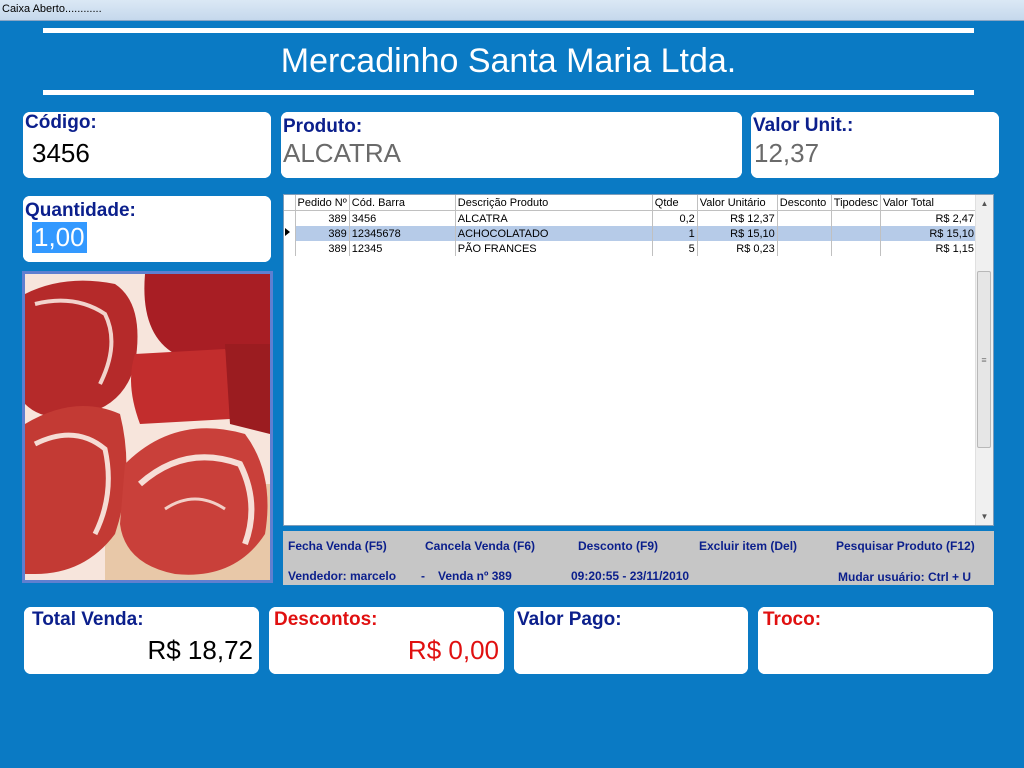  What do you see at coordinates (147, 145) in the screenshot?
I see `codigo-box: Código: 3456` at bounding box center [147, 145].